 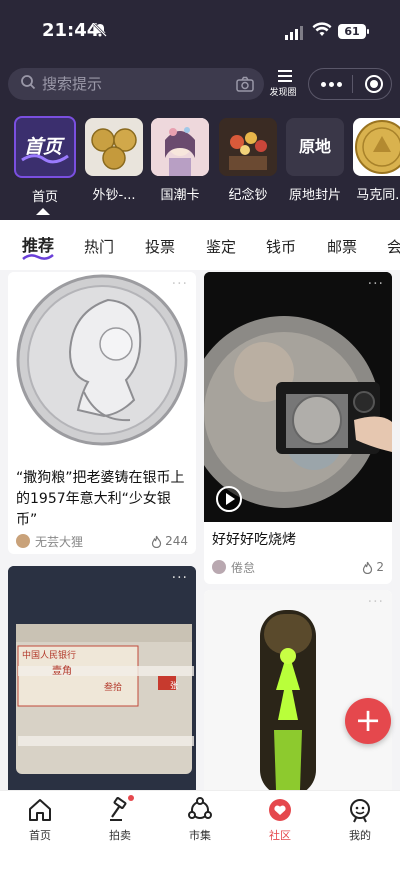 I want to click on swoosh-decoration-icon, so click(x=45, y=159).